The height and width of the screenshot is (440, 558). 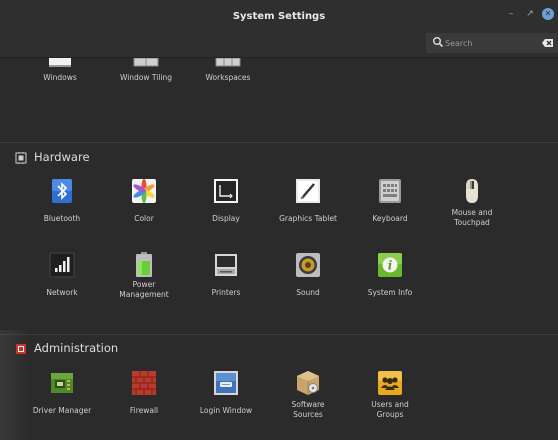 I want to click on software-sources-icon, so click(x=308, y=383).